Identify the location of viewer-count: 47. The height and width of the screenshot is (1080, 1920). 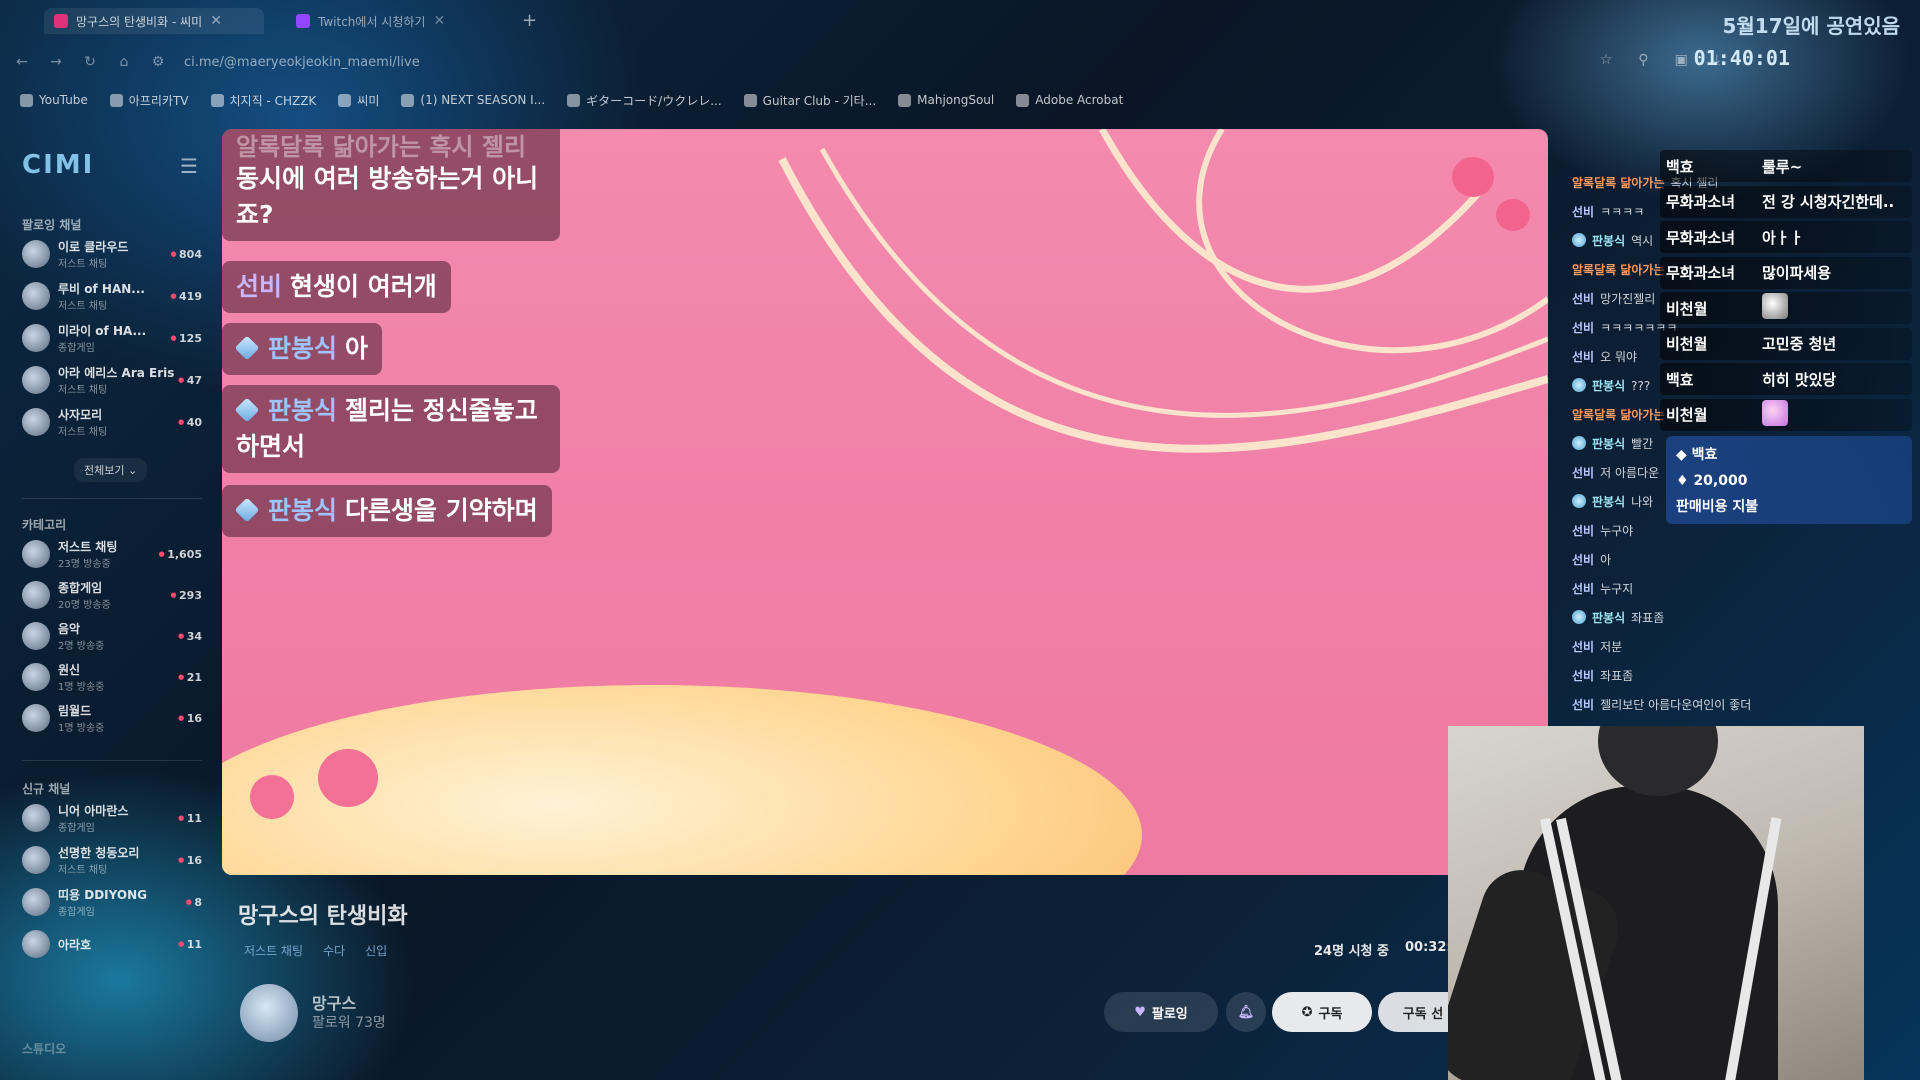
(190, 380).